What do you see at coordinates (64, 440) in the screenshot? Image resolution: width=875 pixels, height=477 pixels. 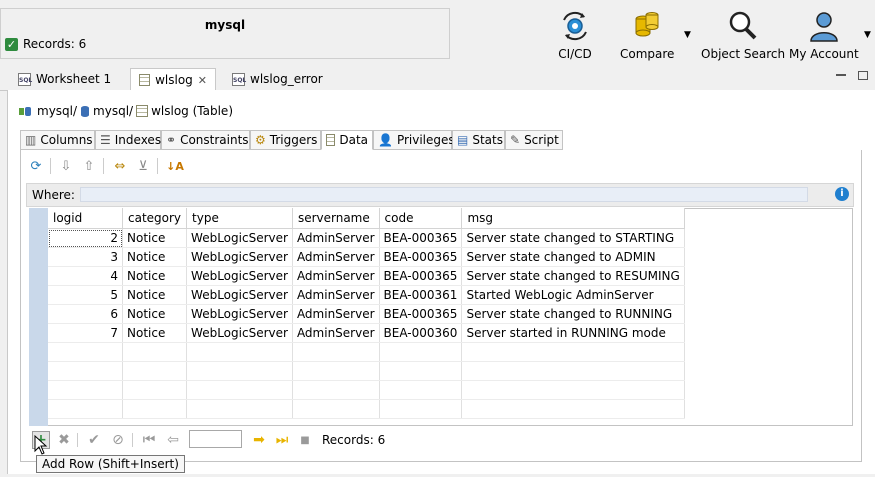 I see `delete-row-icon: ✖` at bounding box center [64, 440].